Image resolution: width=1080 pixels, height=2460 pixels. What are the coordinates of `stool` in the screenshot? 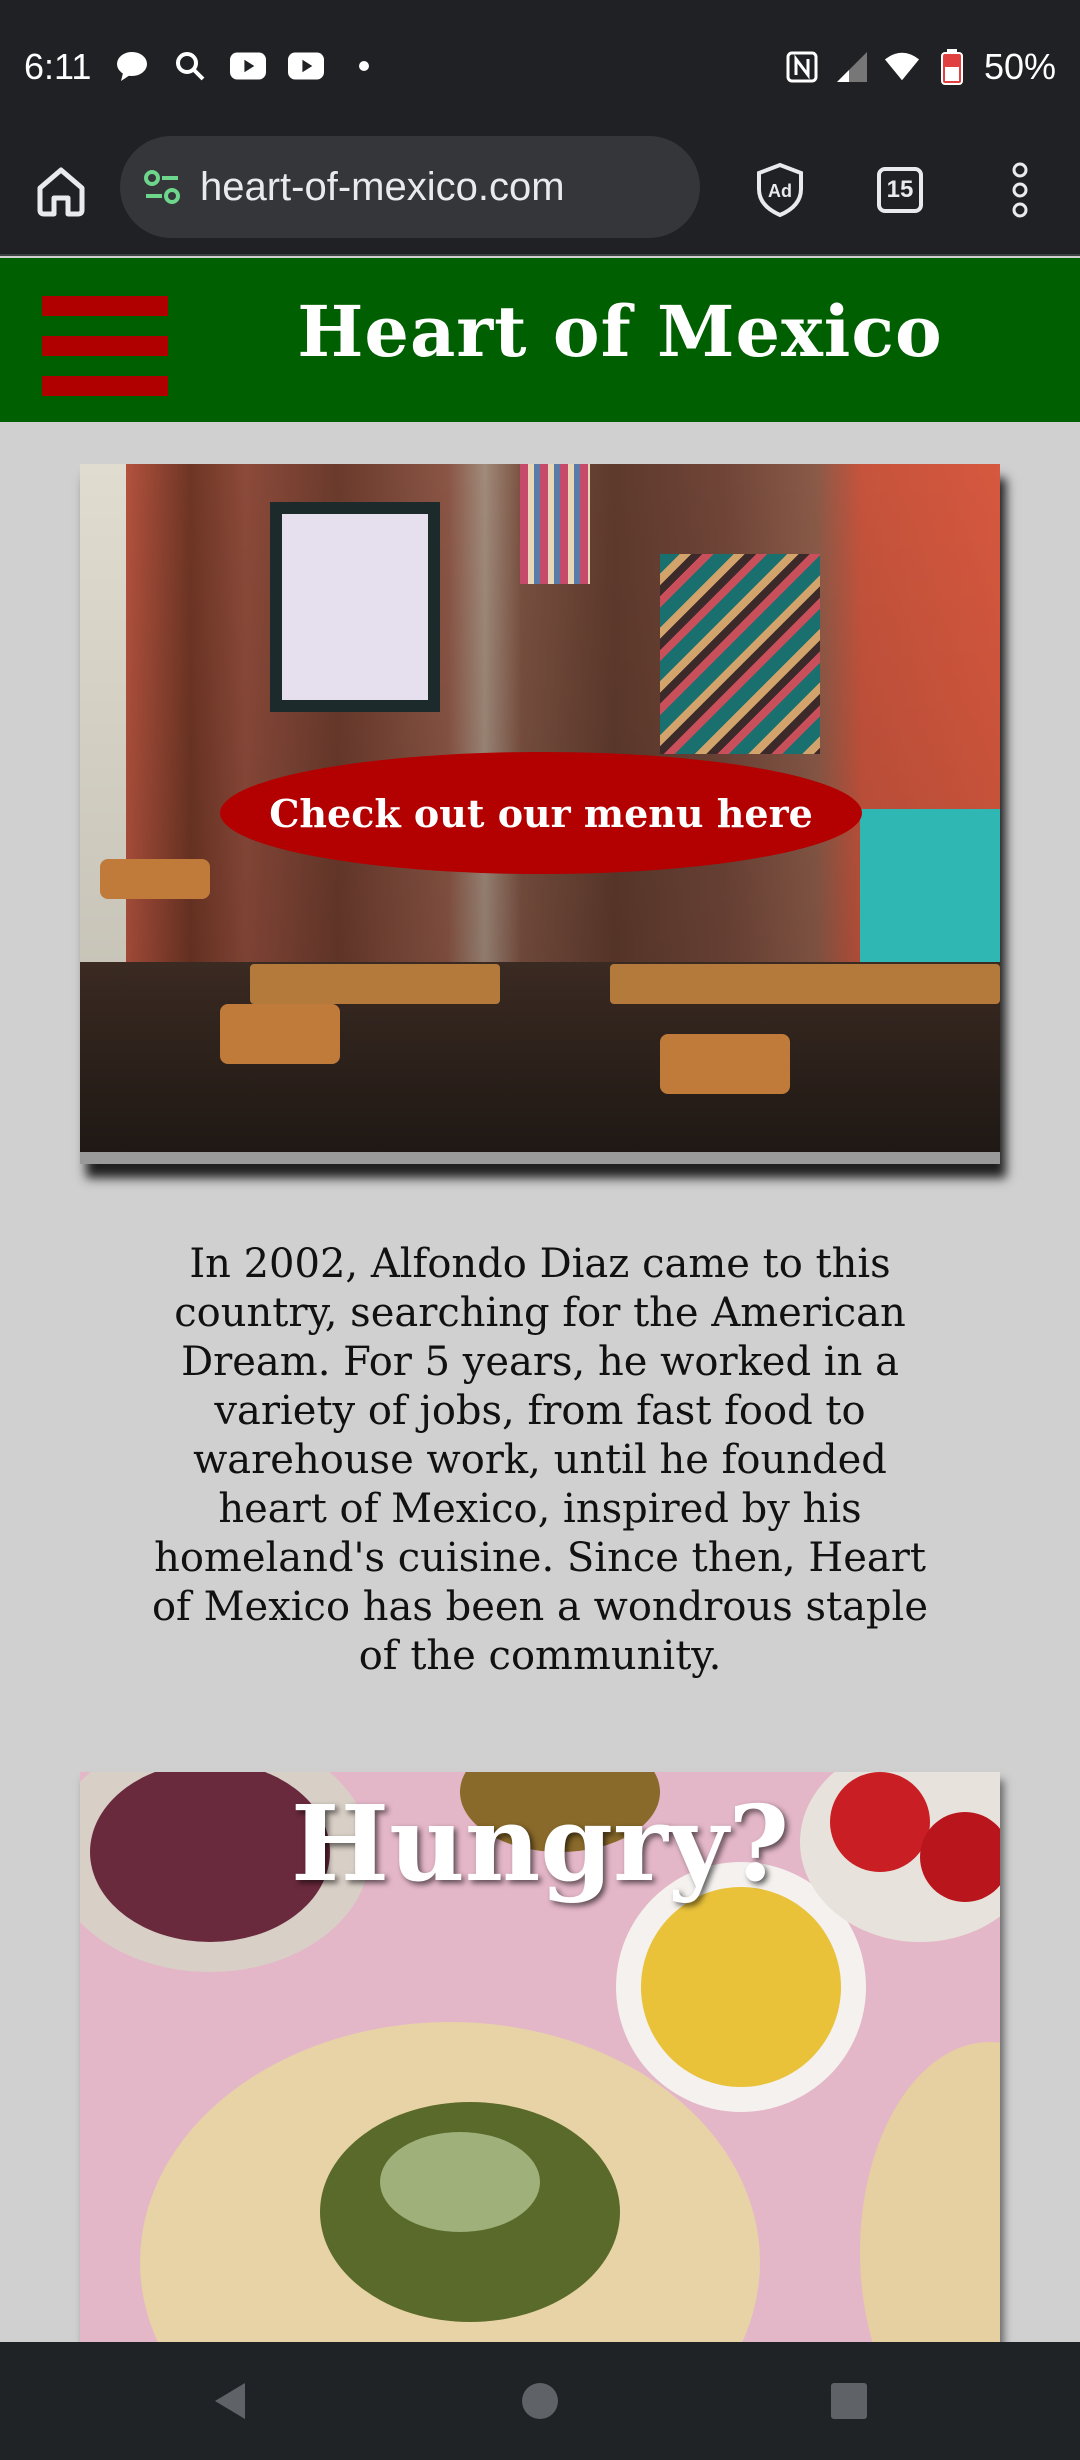 It's located at (155, 879).